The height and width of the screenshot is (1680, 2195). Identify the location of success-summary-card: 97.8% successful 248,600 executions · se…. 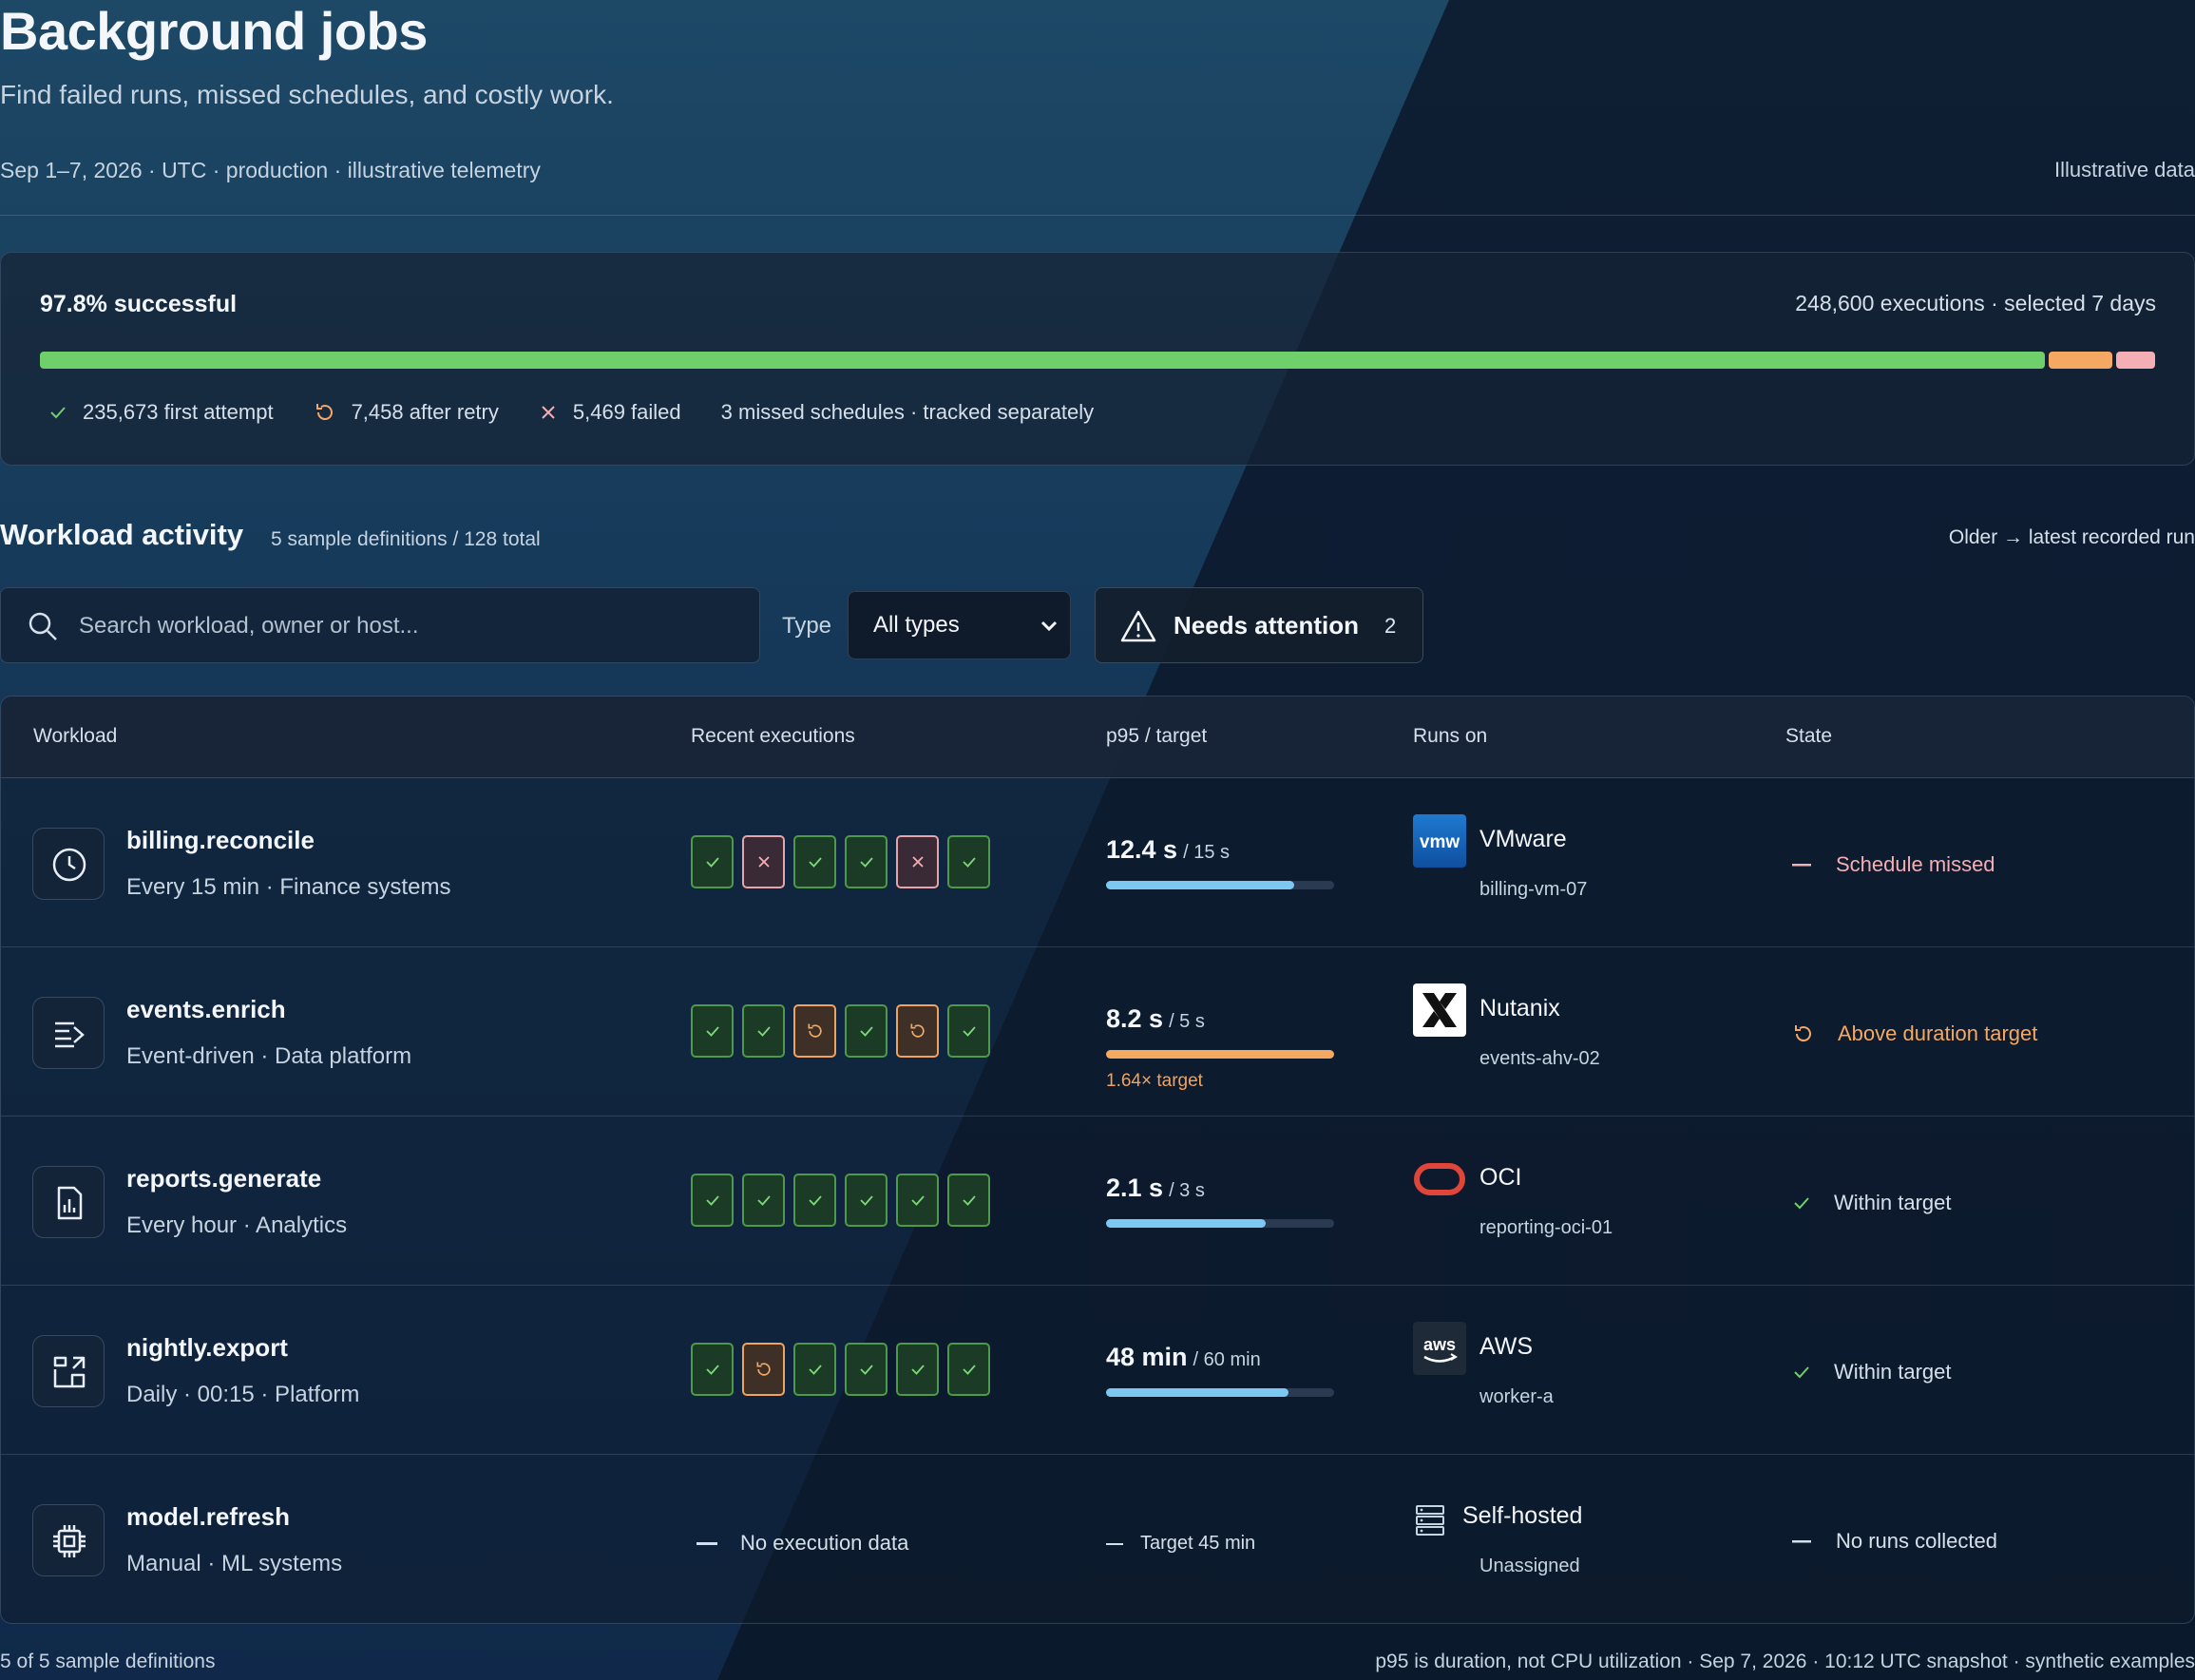
(1097, 359).